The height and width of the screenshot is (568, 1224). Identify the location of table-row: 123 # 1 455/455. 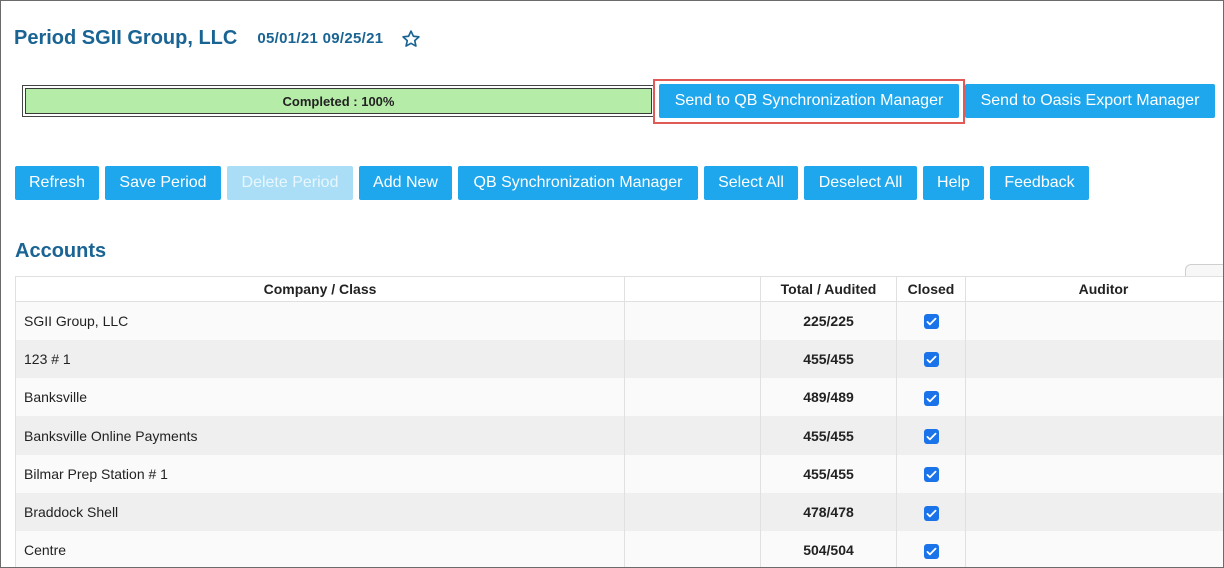
(619, 359).